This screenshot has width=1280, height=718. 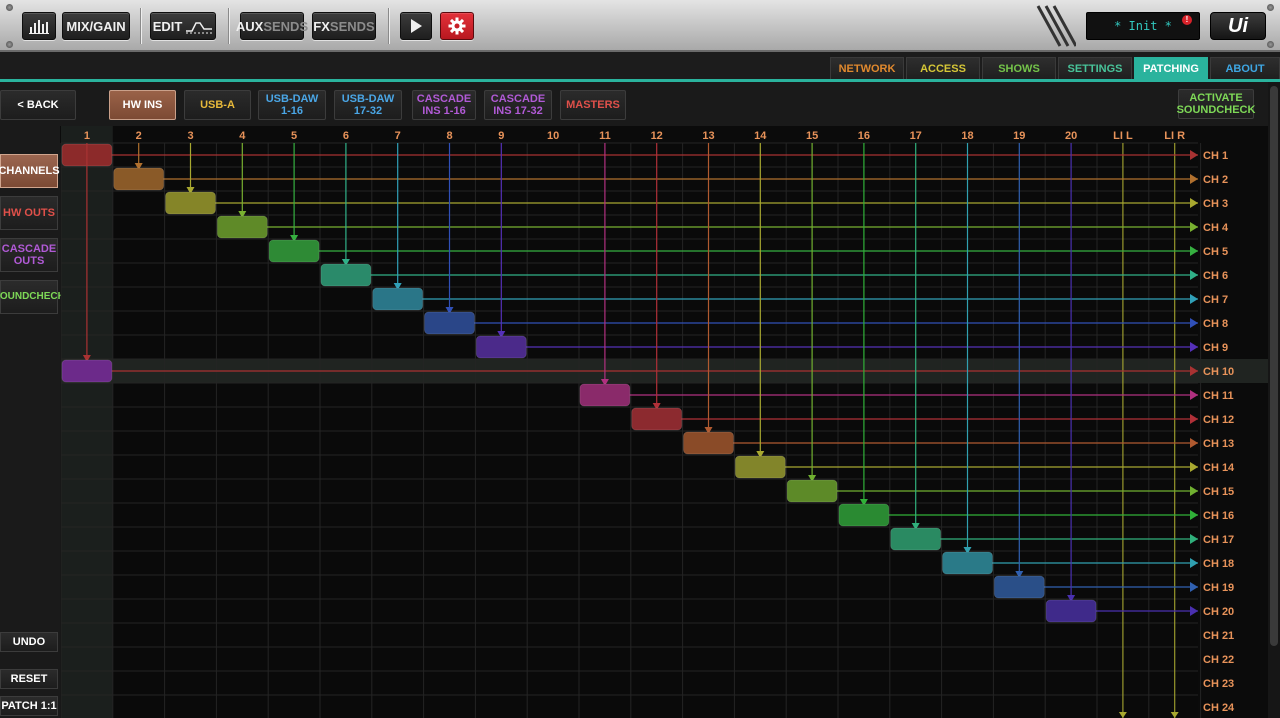 I want to click on column-label: 3, so click(x=190, y=136).